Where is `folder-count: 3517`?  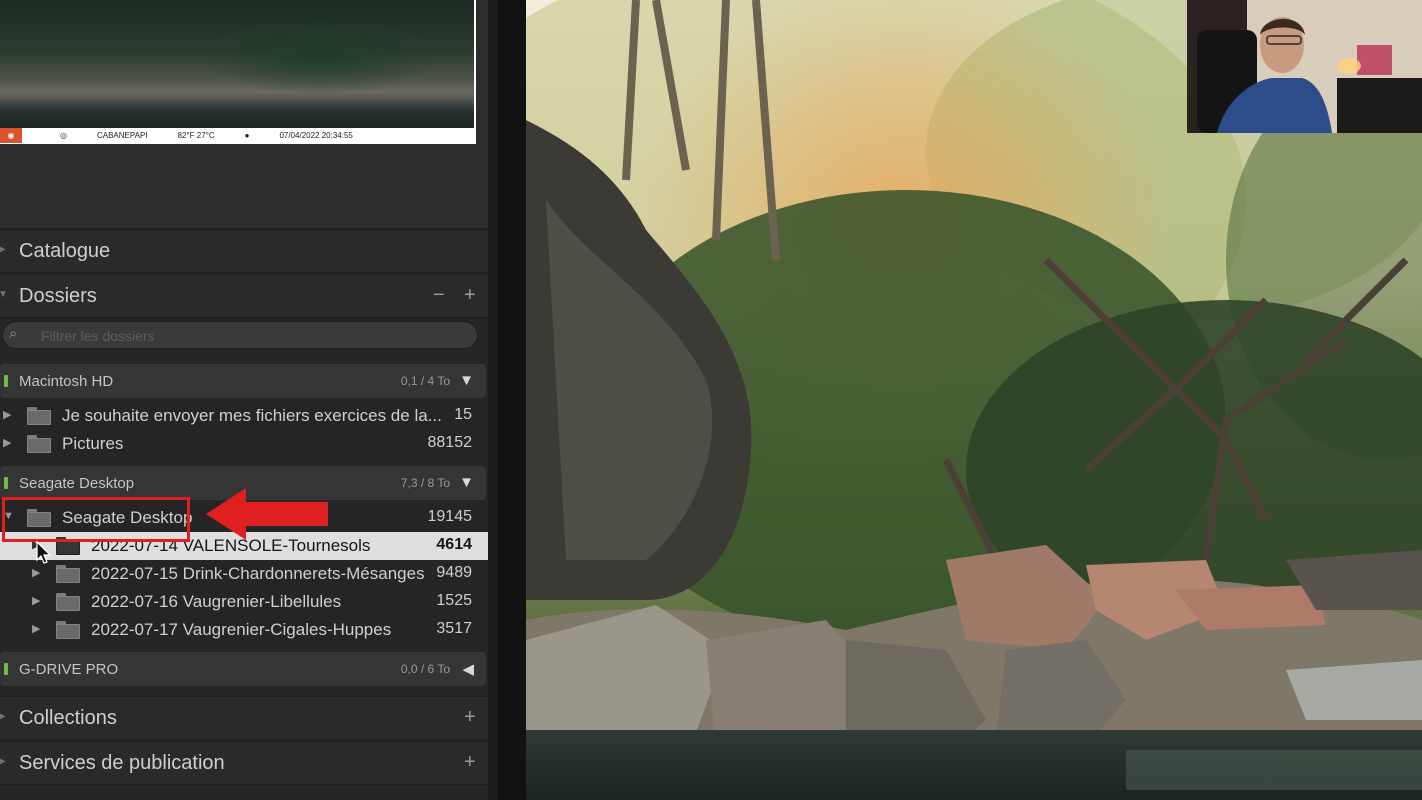
folder-count: 3517 is located at coordinates (454, 628).